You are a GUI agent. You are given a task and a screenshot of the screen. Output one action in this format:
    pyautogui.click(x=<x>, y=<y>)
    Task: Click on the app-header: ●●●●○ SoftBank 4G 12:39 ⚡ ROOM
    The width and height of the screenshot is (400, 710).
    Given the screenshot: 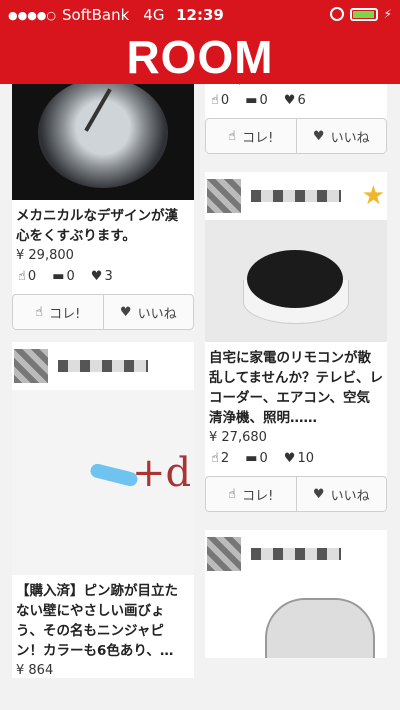 What is the action you would take?
    pyautogui.click(x=200, y=42)
    